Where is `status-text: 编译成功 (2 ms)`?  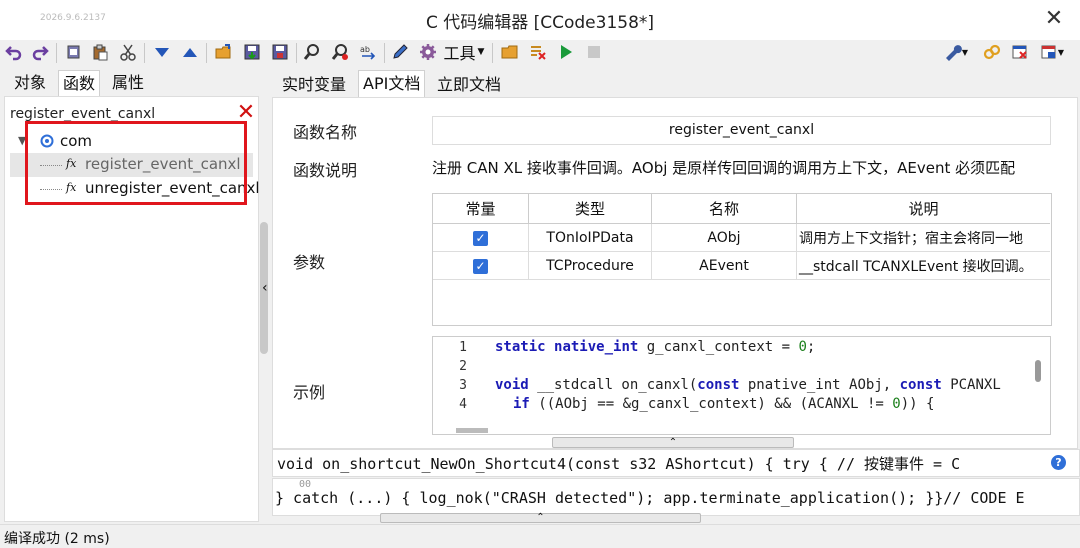 status-text: 编译成功 (2 ms) is located at coordinates (57, 539).